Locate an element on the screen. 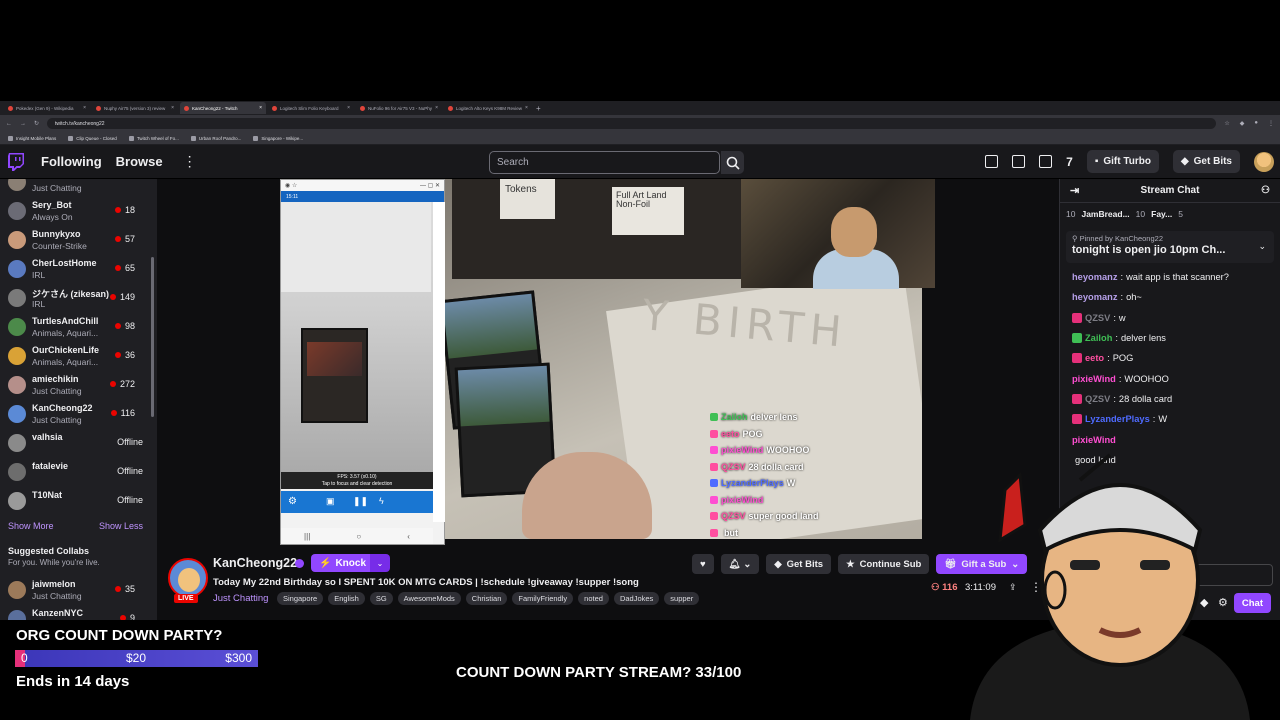 This screenshot has width=1280, height=720. browser-tab: Logitech Alto Keys K98M Review × is located at coordinates (487, 108).